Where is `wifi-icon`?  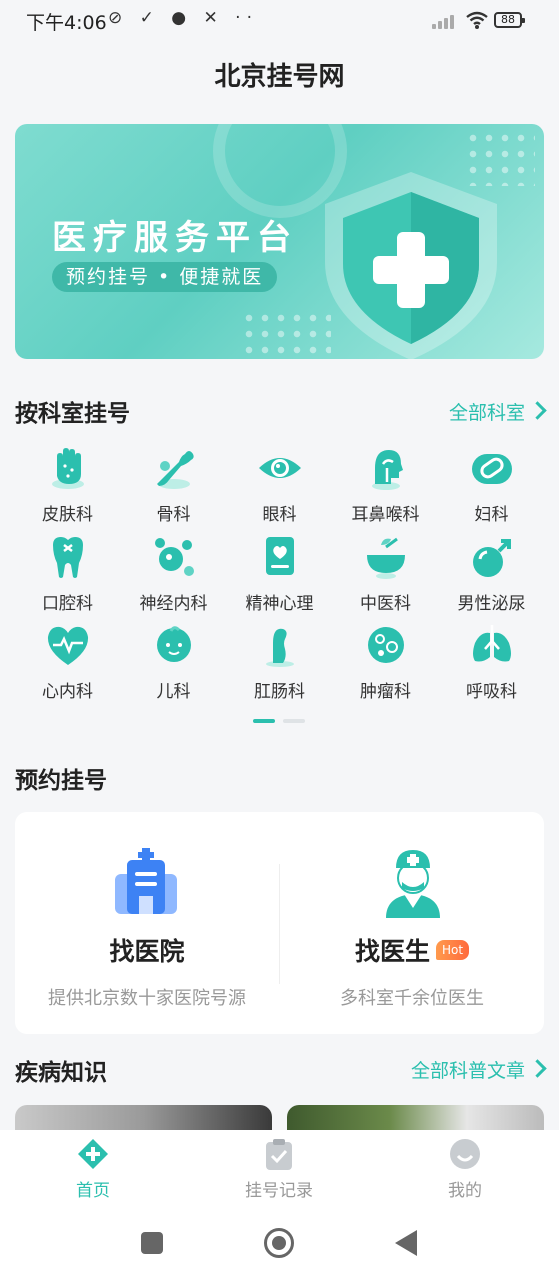
wifi-icon is located at coordinates (477, 20).